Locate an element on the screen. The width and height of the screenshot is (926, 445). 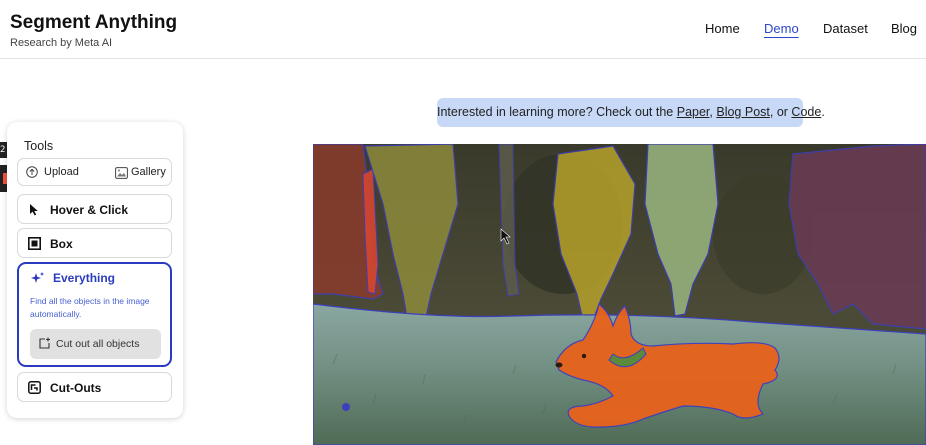
gallery-icon is located at coordinates (121, 172).